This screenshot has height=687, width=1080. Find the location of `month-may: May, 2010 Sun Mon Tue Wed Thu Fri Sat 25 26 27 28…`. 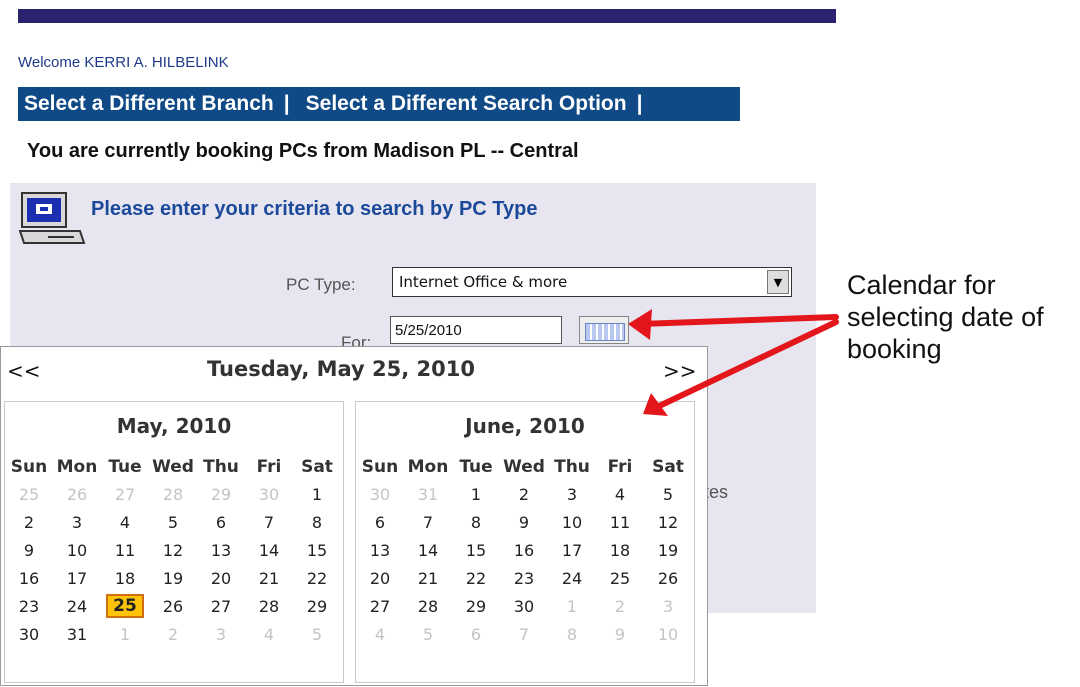

month-may: May, 2010 Sun Mon Tue Wed Thu Fri Sat 25 26 27 28… is located at coordinates (174, 542).